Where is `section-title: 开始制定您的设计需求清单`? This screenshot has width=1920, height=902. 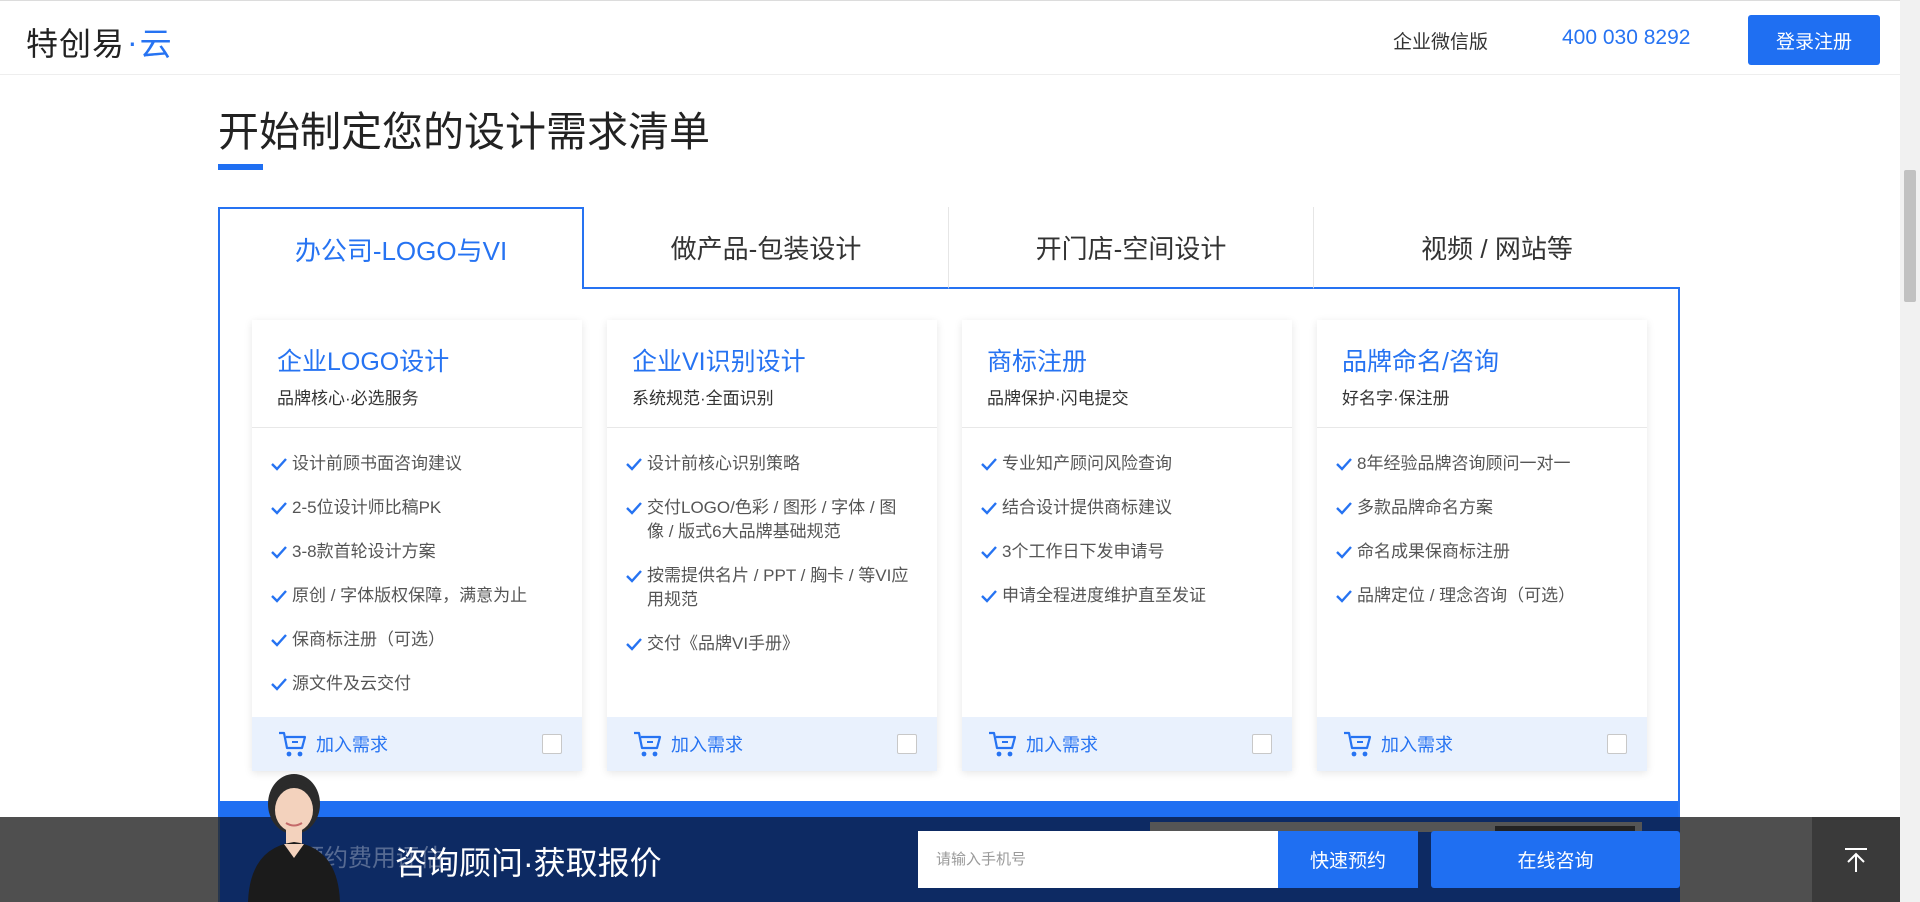 section-title: 开始制定您的设计需求清单 is located at coordinates (464, 132).